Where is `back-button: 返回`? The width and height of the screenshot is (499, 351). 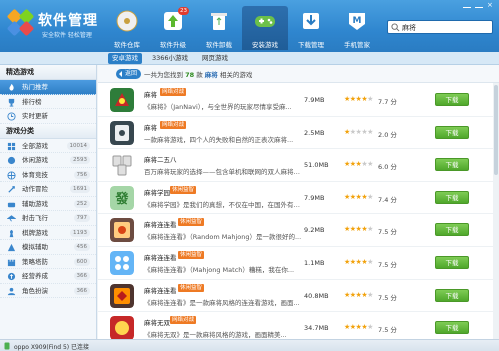
back-button: 返回 is located at coordinates (129, 74).